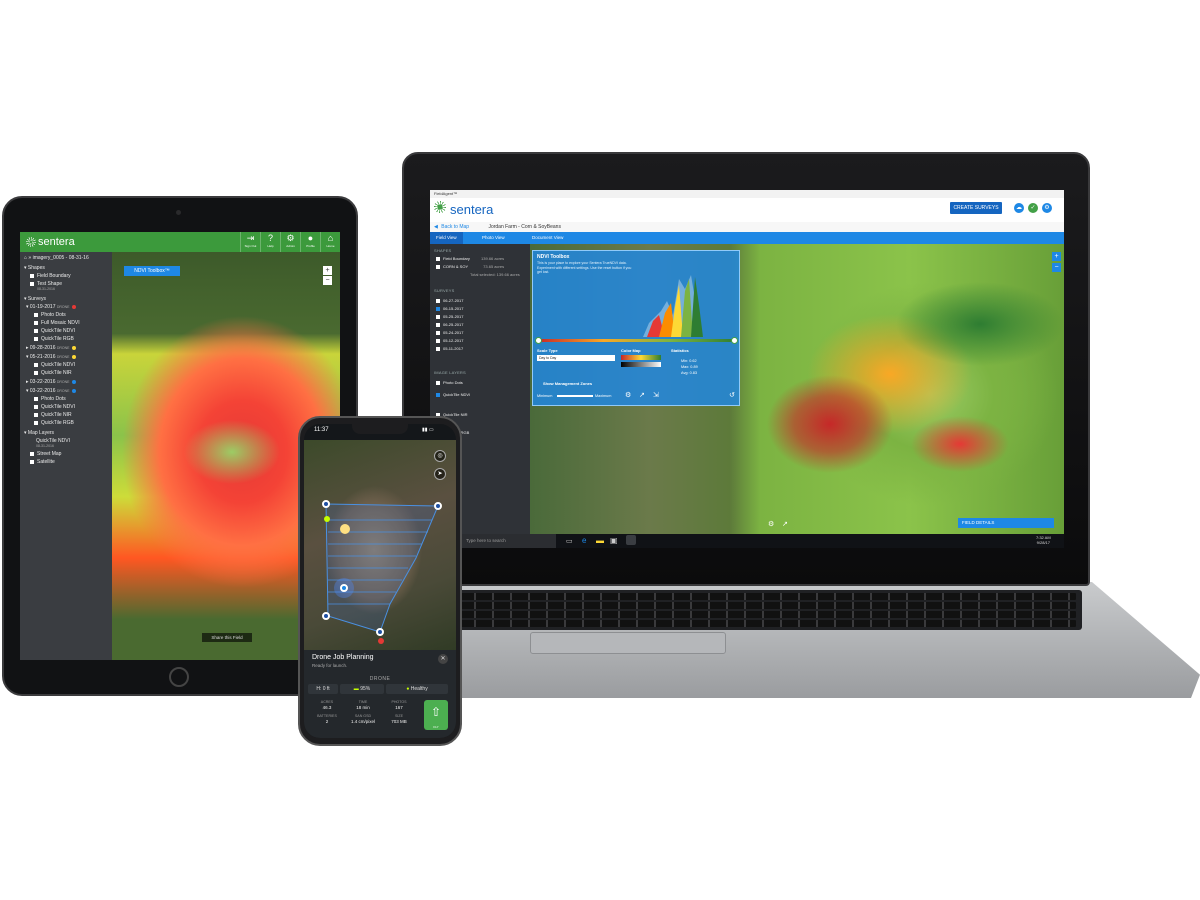 This screenshot has height=900, width=1200. What do you see at coordinates (628, 643) in the screenshot?
I see `laptop-trackpad` at bounding box center [628, 643].